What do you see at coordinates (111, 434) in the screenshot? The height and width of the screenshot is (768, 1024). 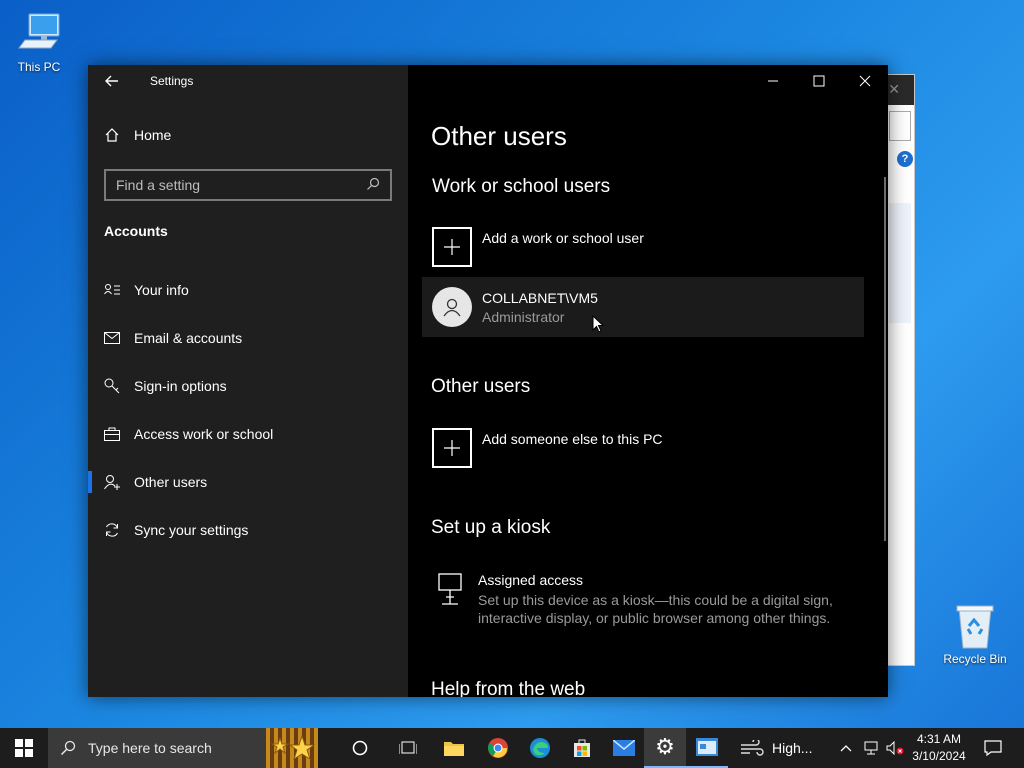 I see `briefcase-icon` at bounding box center [111, 434].